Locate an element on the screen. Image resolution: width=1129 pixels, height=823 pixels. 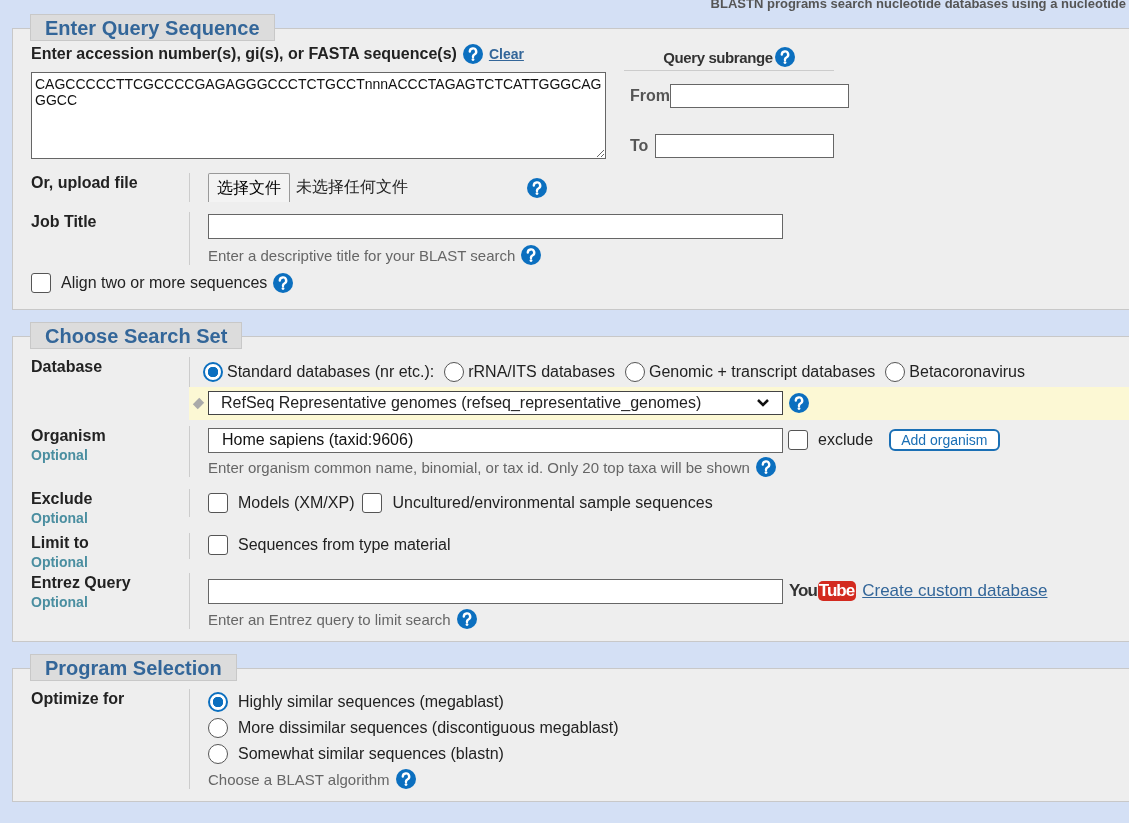
radio-label: Somewhat similar sequences (blastn) is located at coordinates (371, 754).